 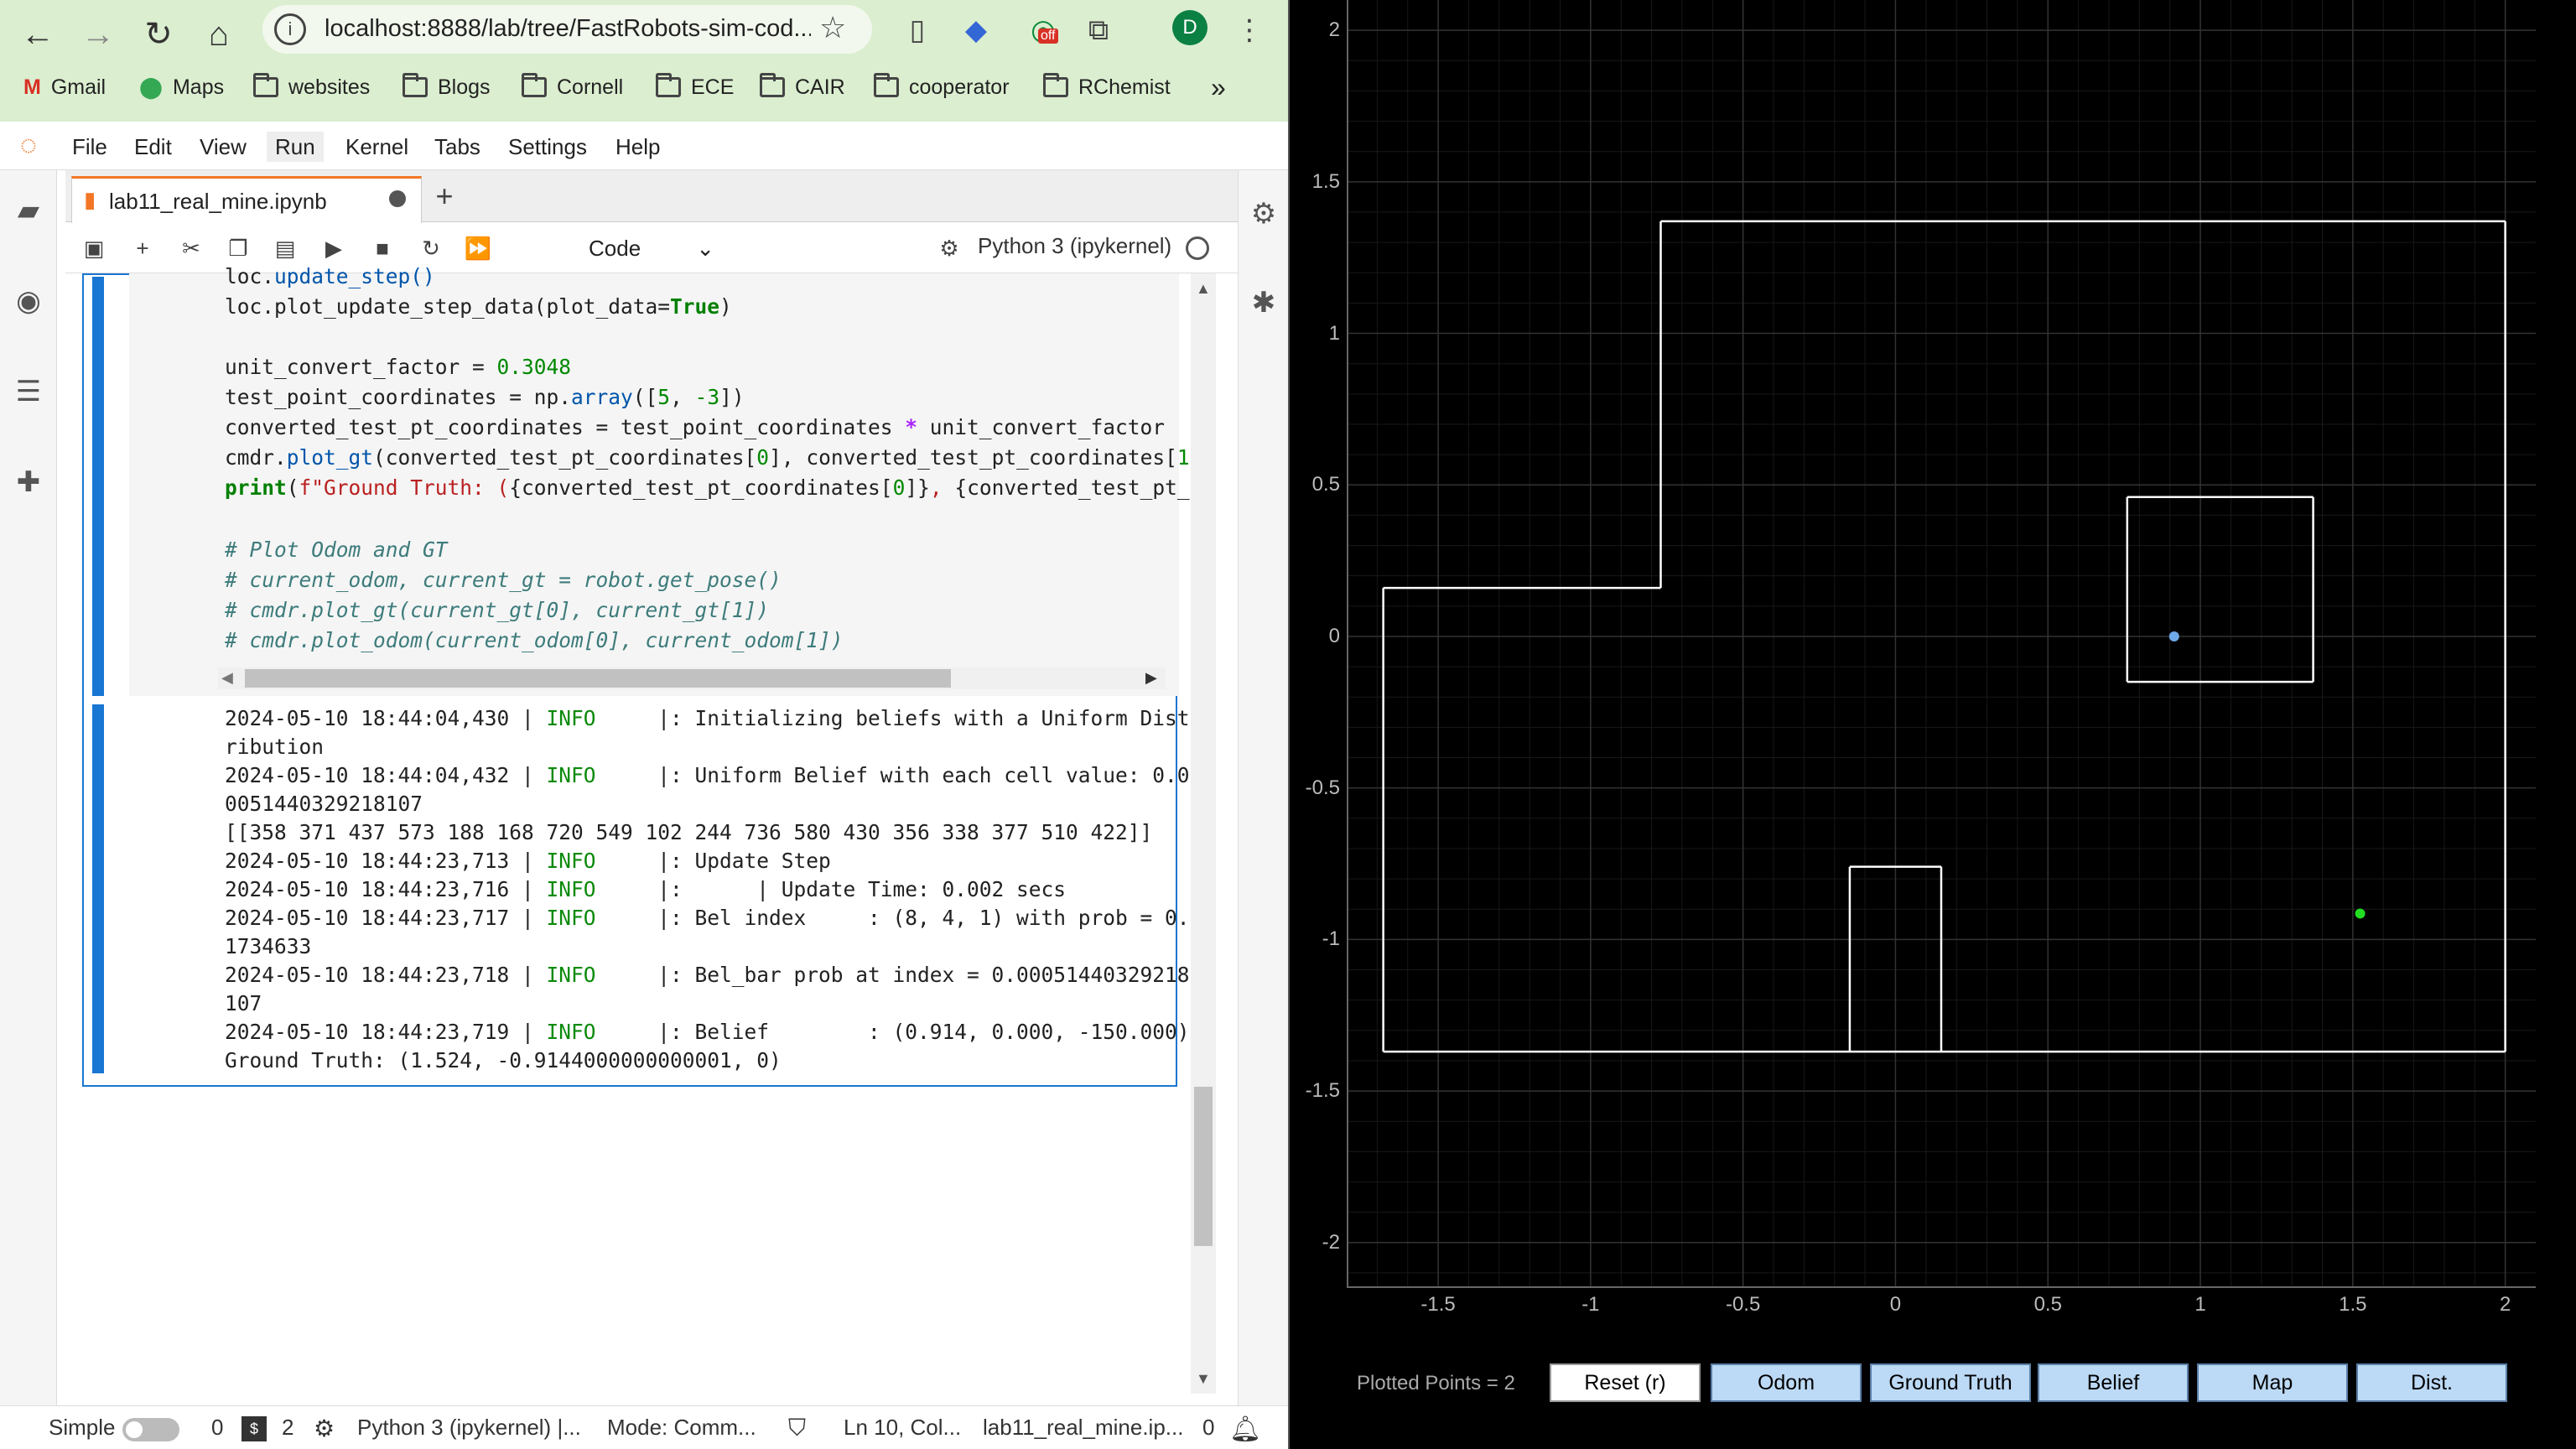 I want to click on output-text: 2024-05-10 18:44:04,432 |, so click(x=386, y=775).